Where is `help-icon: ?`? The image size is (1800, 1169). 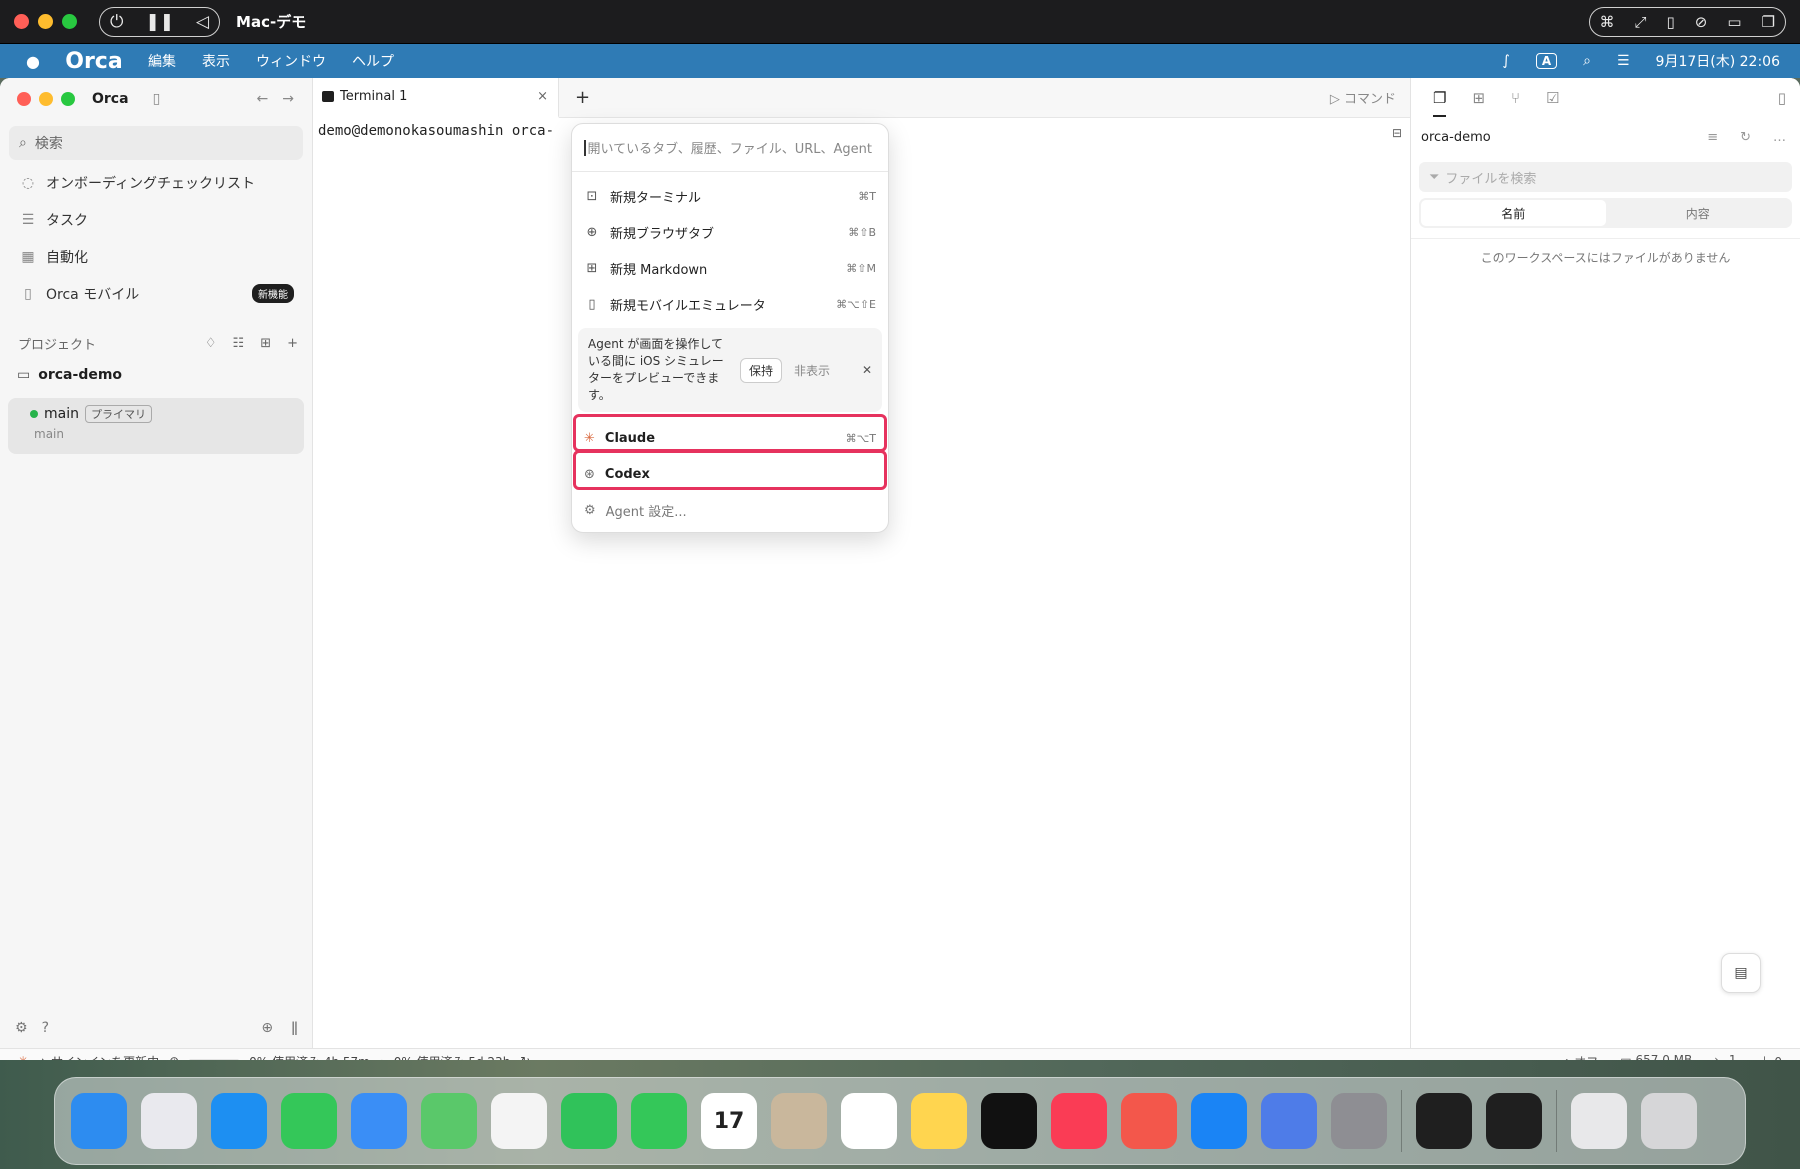
help-icon: ? is located at coordinates (45, 1028).